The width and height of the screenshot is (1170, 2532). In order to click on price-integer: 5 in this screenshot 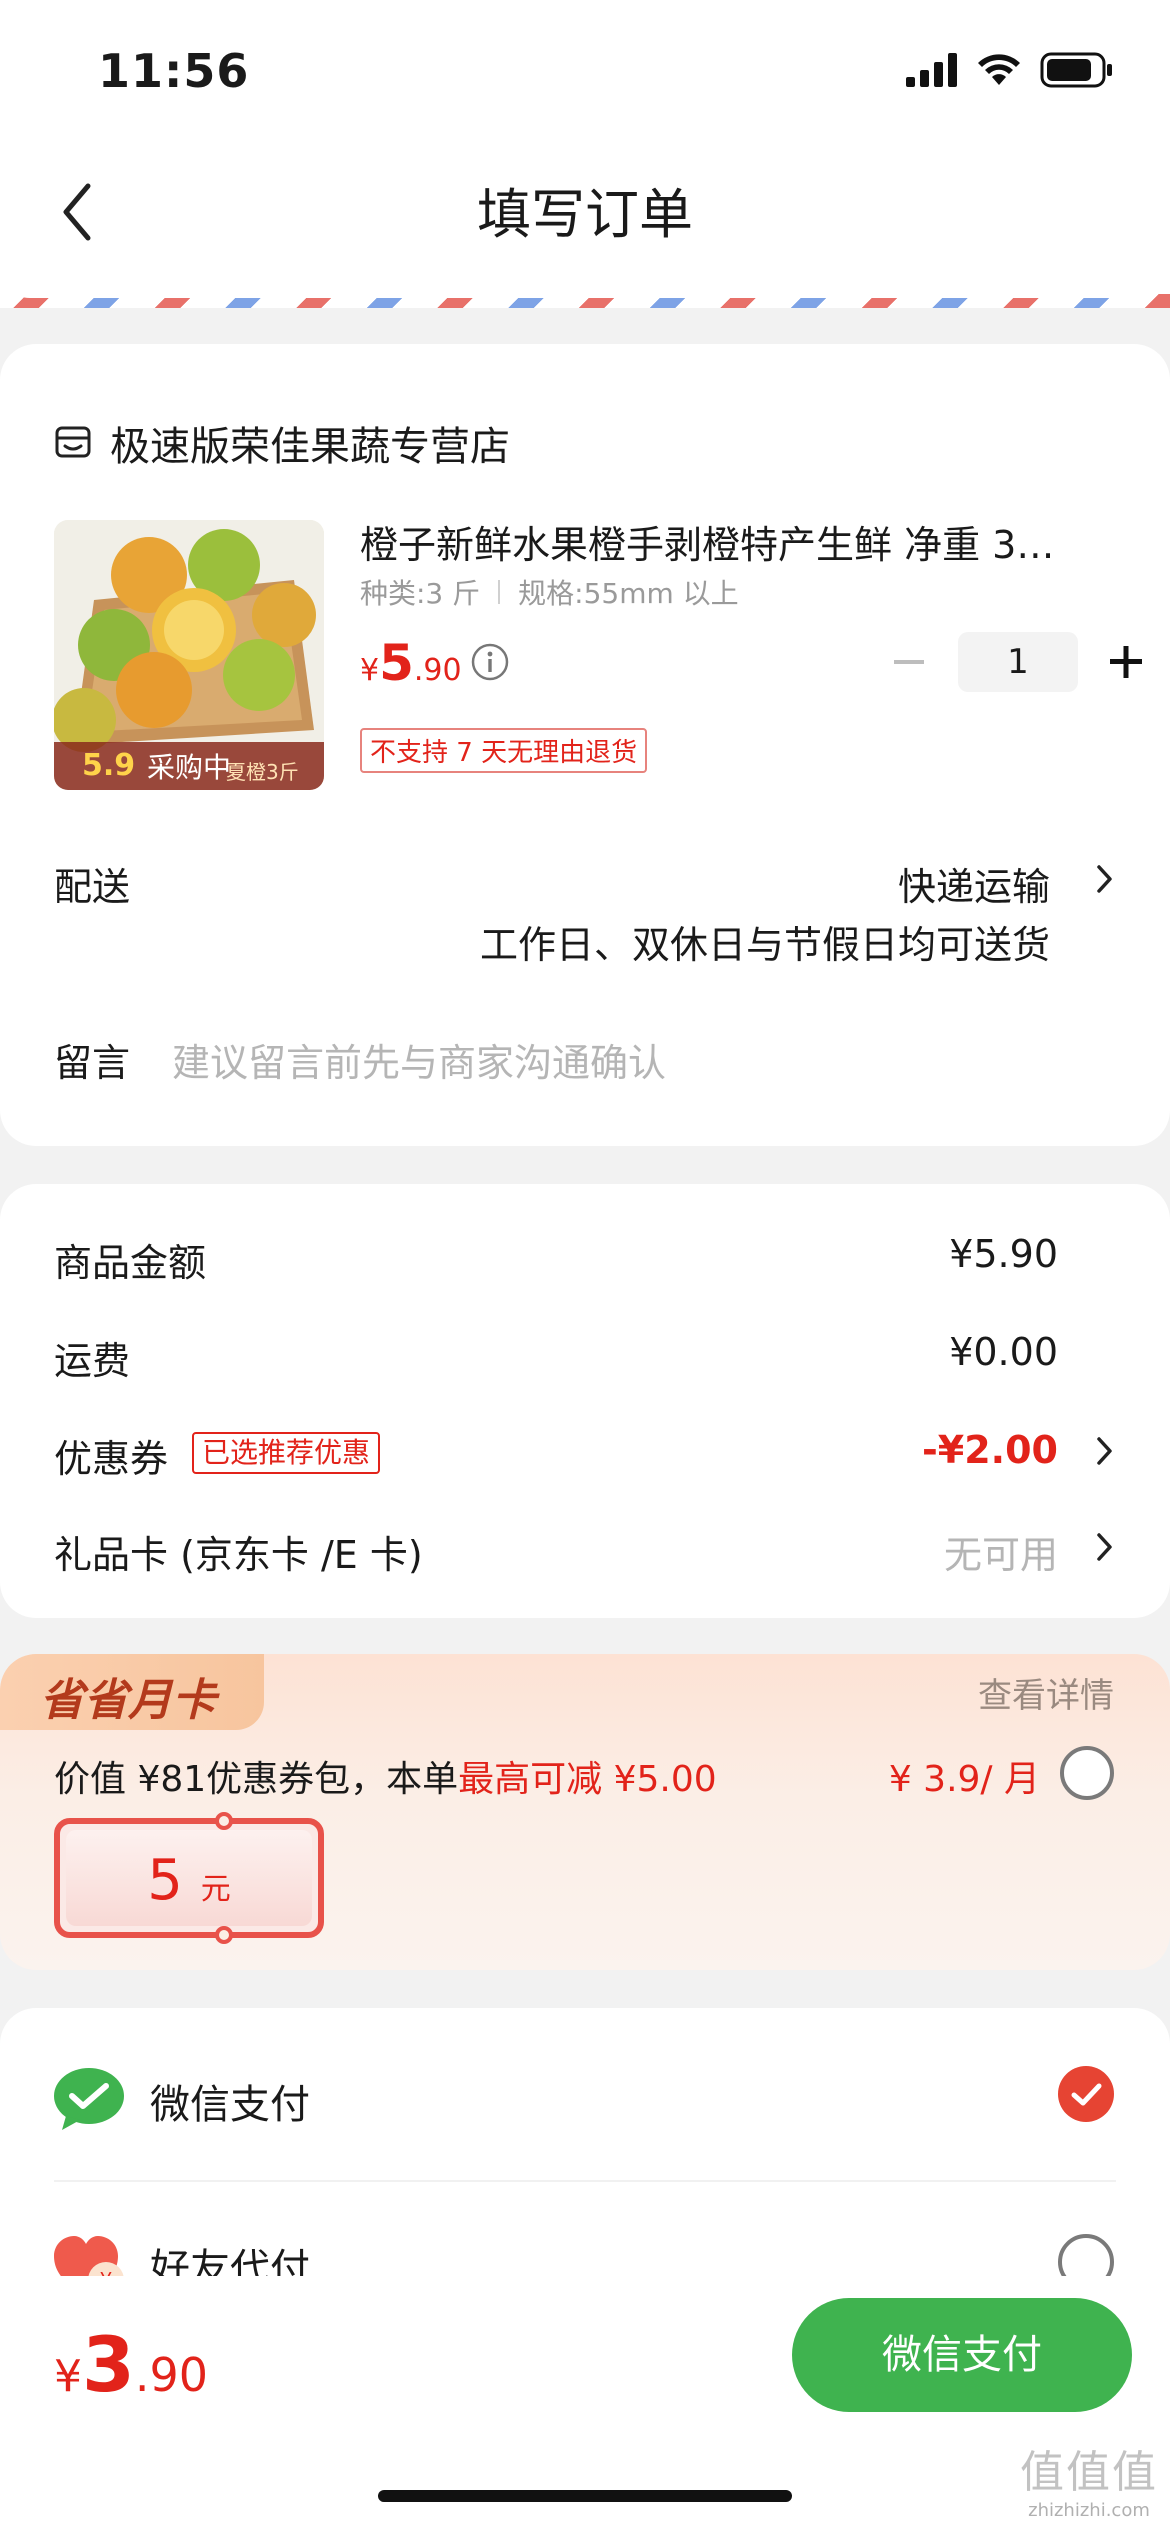, I will do `click(396, 663)`.